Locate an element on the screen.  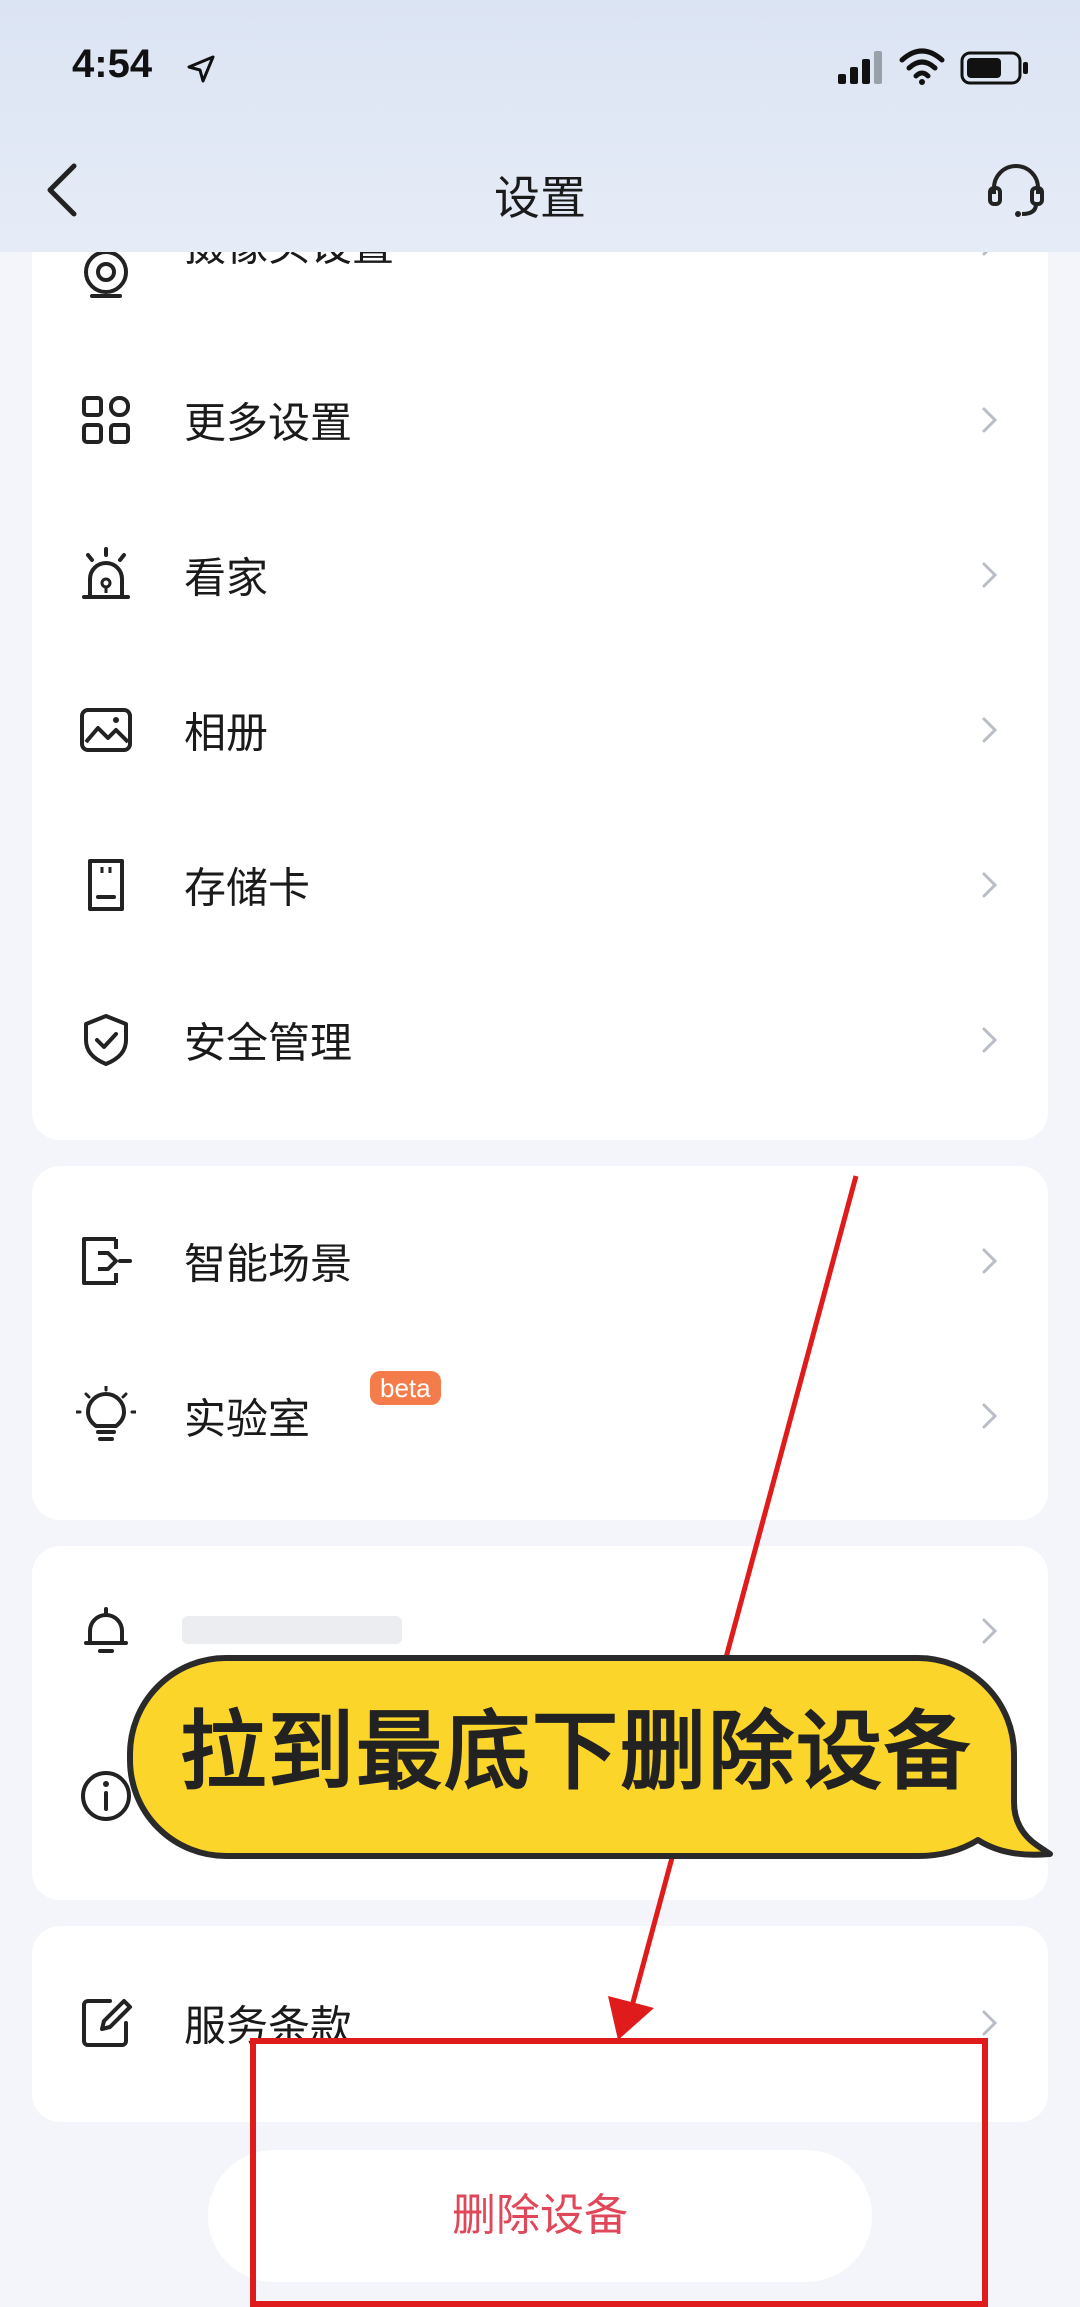
edit-document-icon is located at coordinates (107, 2023).